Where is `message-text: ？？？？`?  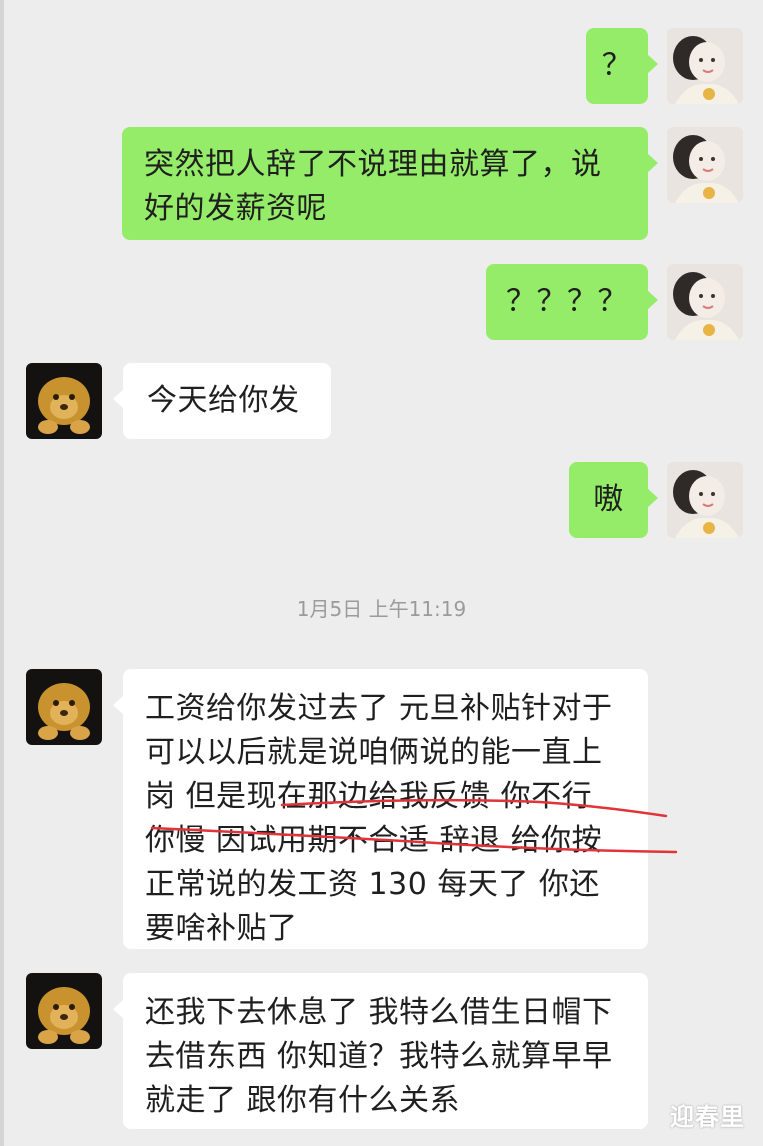
message-text: ？？？？ is located at coordinates (567, 301).